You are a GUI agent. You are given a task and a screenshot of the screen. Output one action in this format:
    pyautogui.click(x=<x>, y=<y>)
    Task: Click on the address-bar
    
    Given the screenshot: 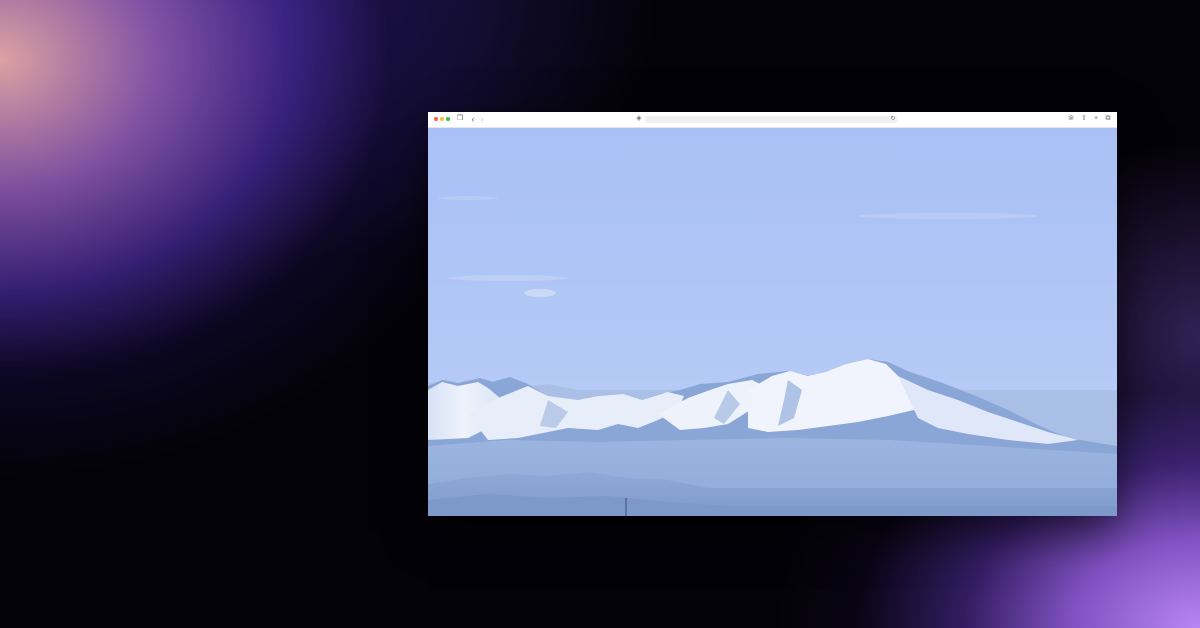 What is the action you would take?
    pyautogui.click(x=771, y=119)
    